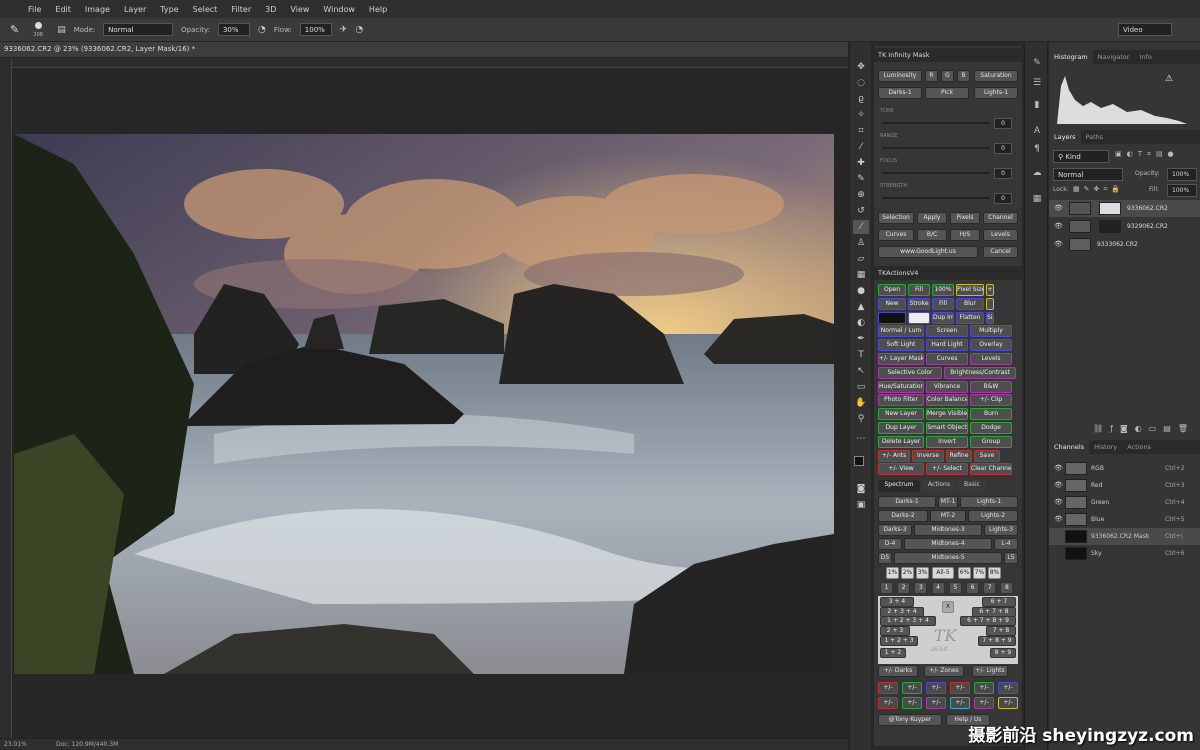 This screenshot has height=750, width=1200. I want to click on tk-strength-value: 0, so click(1003, 198).